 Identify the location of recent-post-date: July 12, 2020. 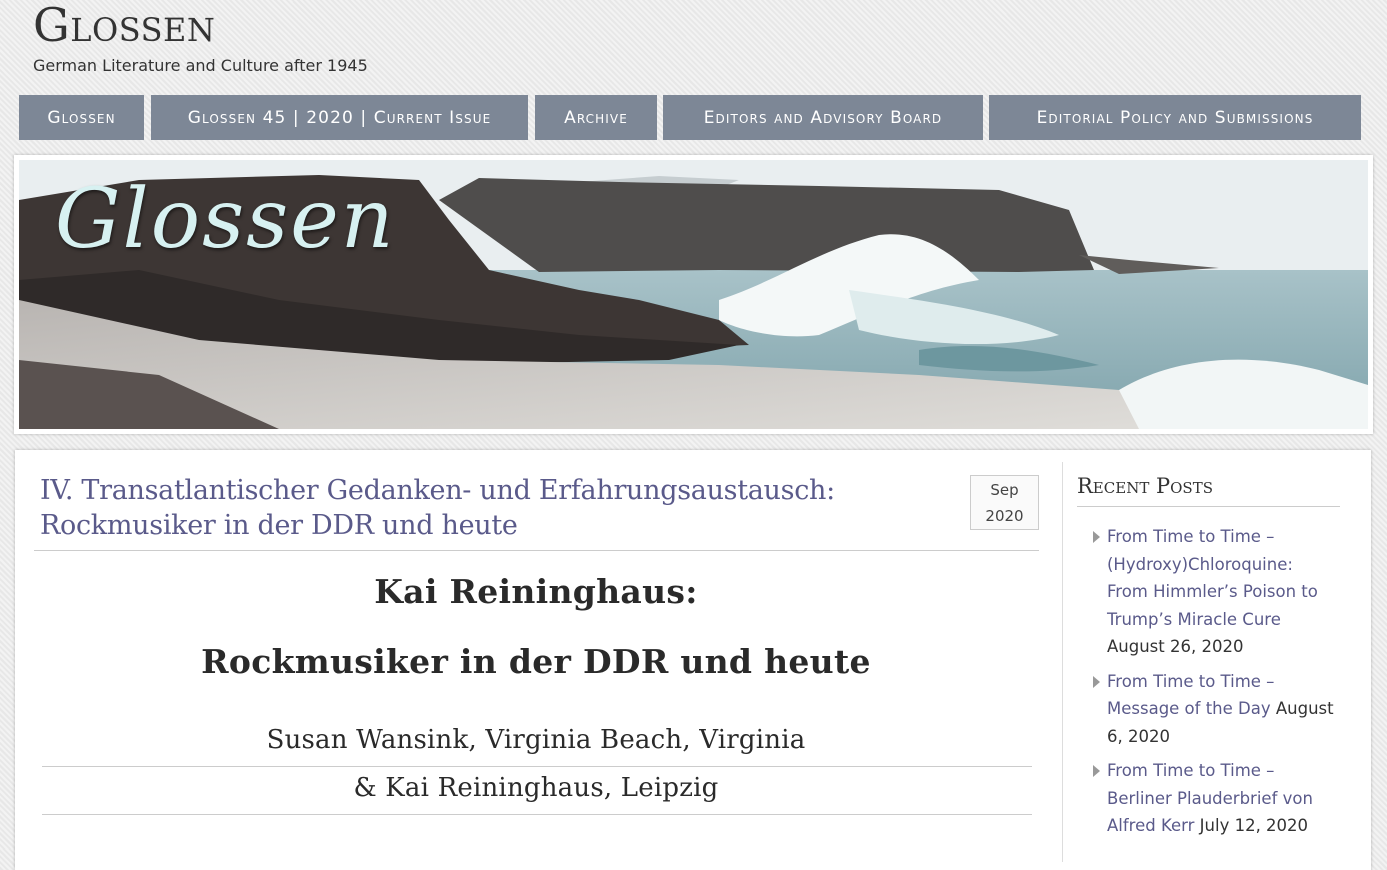
(1254, 825).